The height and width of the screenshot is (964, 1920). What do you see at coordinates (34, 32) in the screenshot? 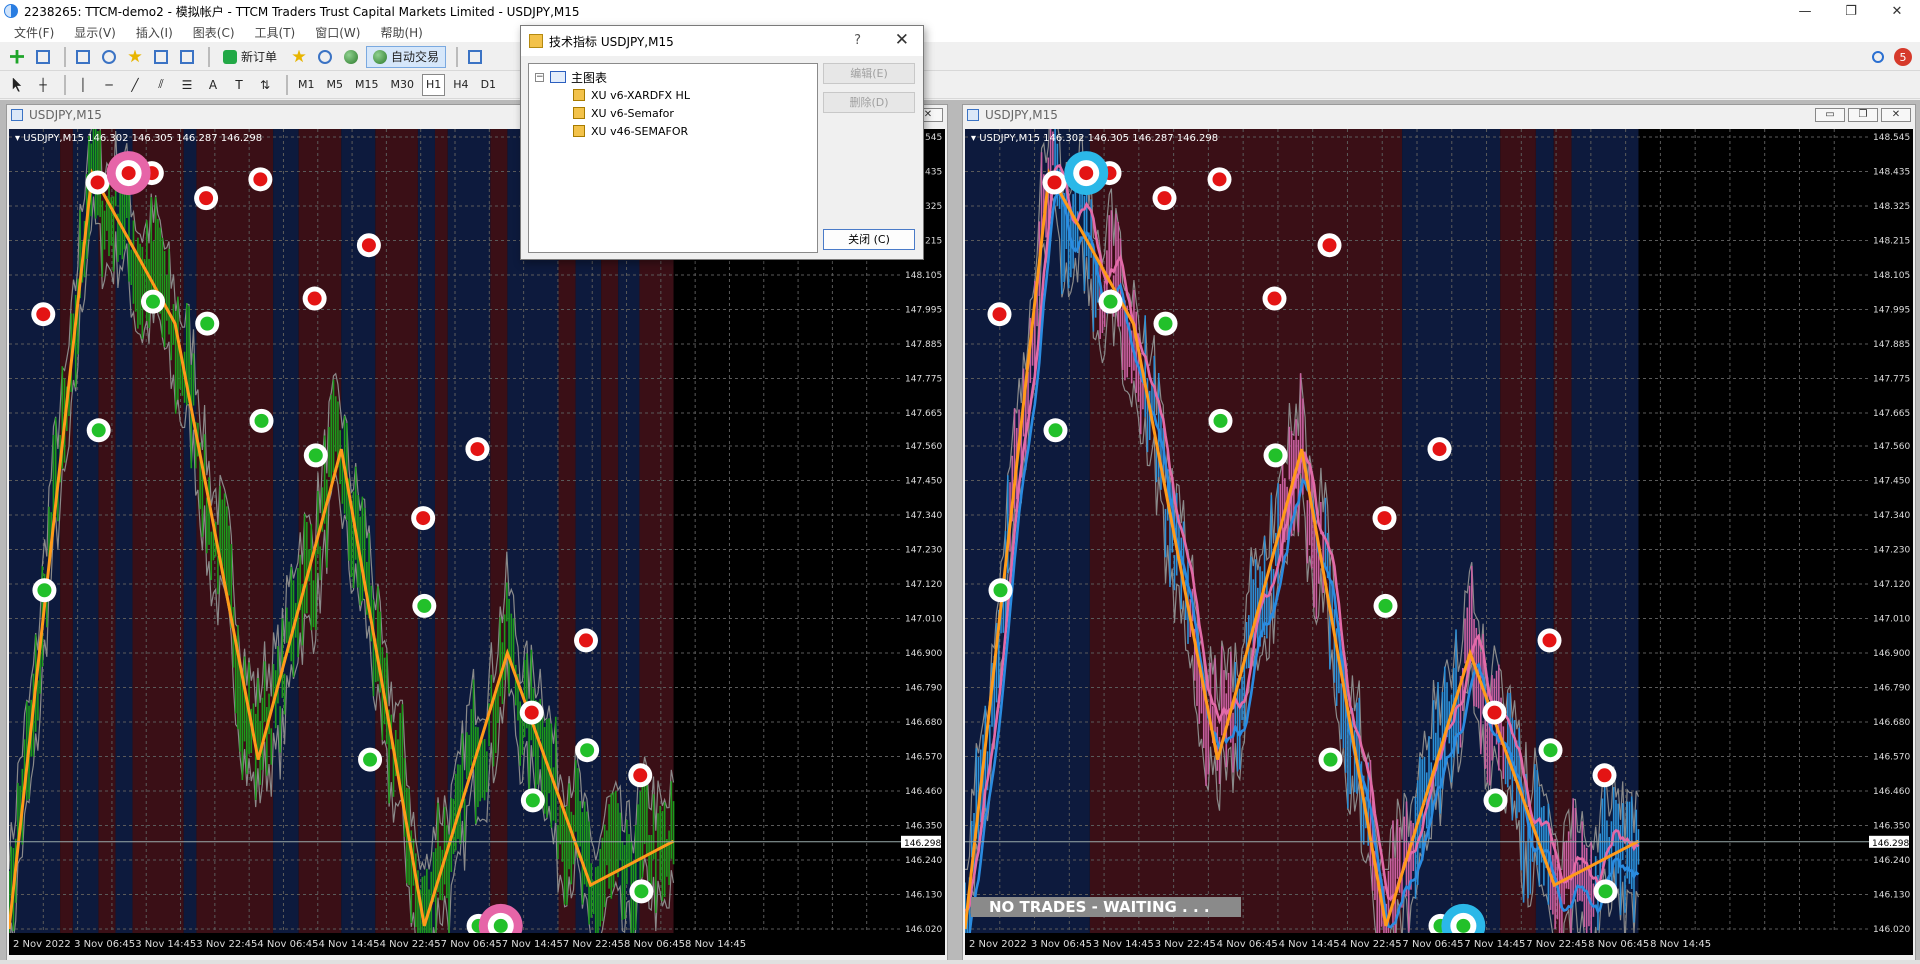
I see `menu-file: 文件(F)` at bounding box center [34, 32].